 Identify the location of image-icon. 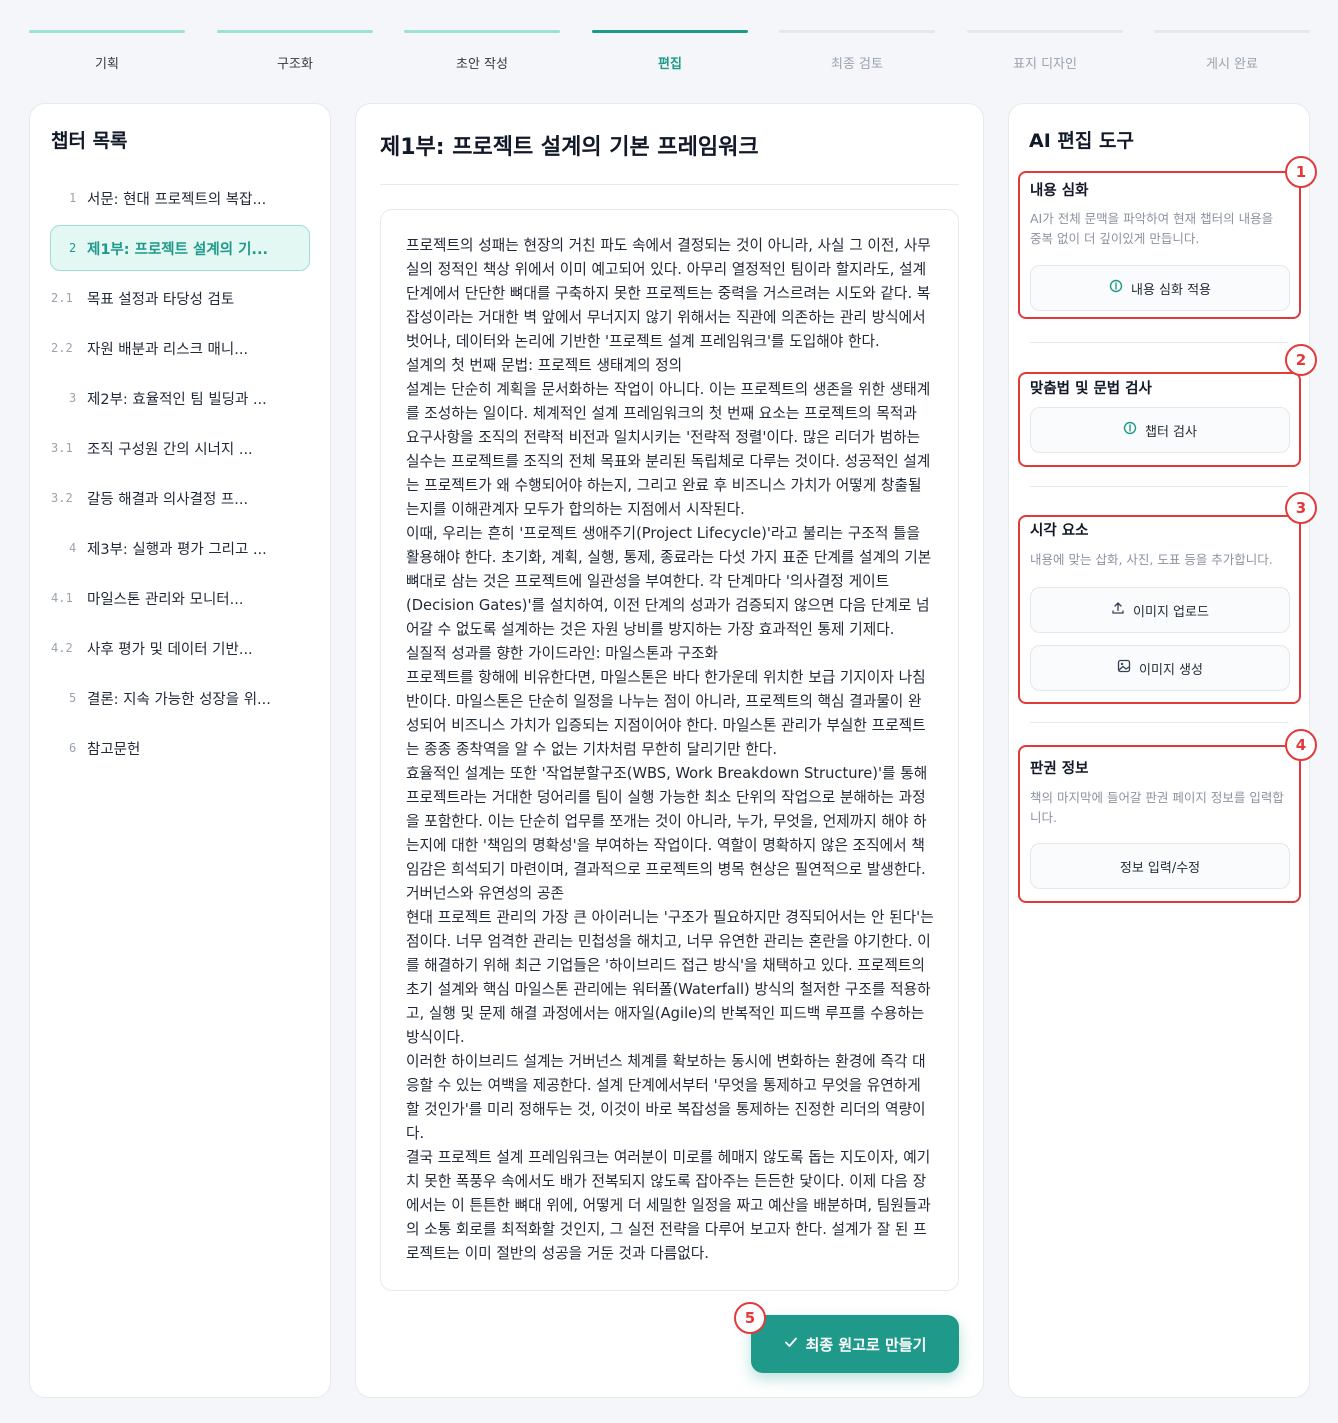
(1124, 668).